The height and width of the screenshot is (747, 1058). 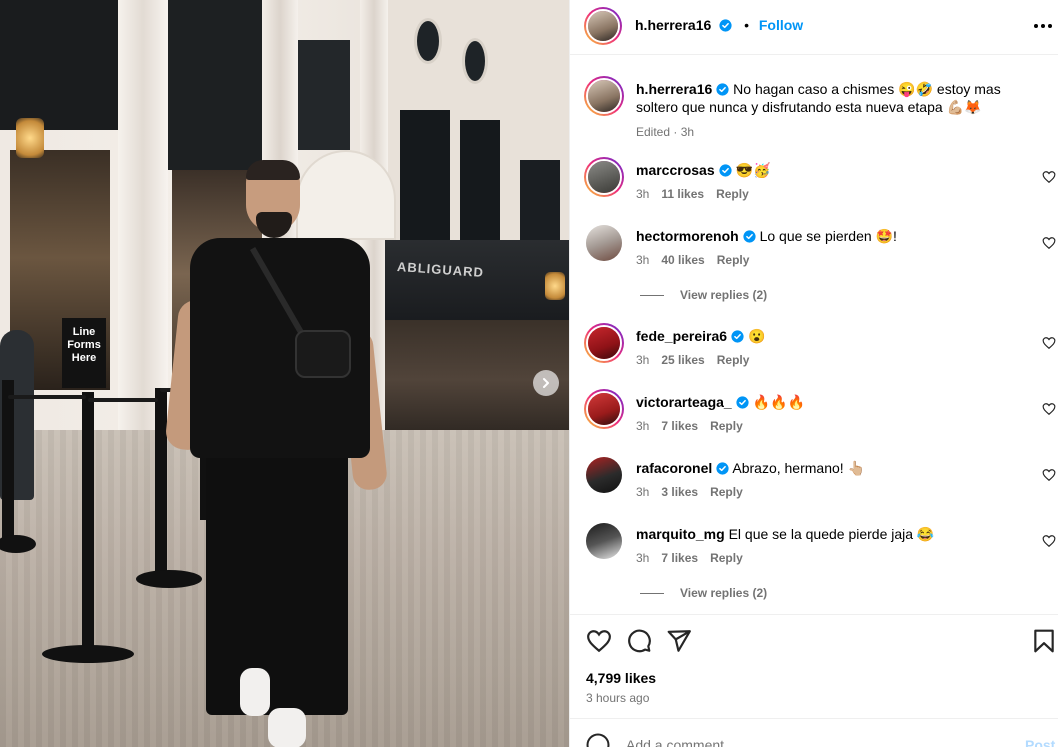 I want to click on comment-likes: 40 likes, so click(x=682, y=260).